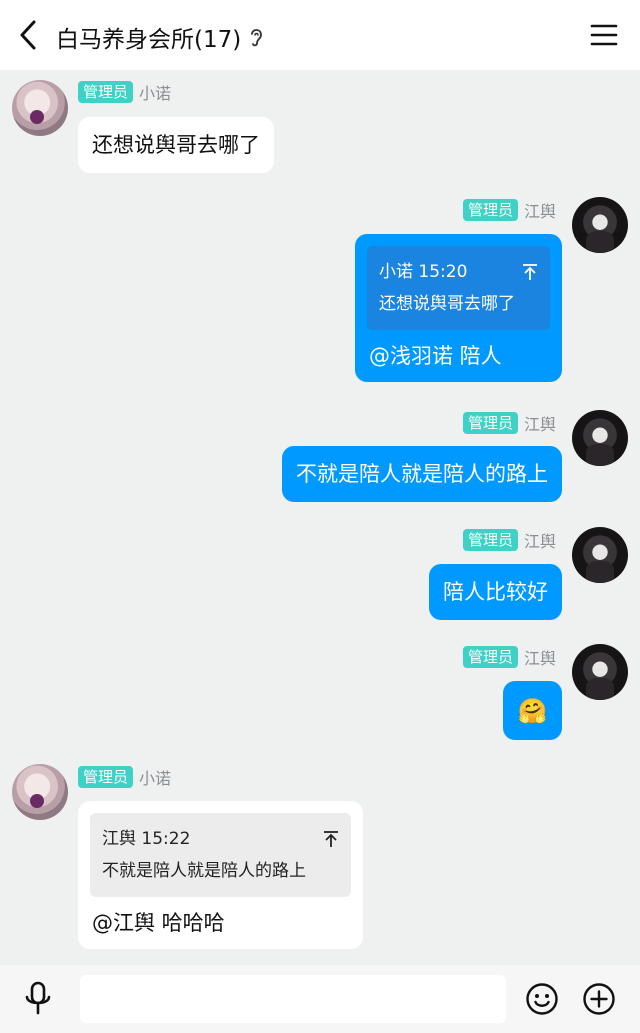  I want to click on chat-header: 白马养身会所(17), so click(320, 35).